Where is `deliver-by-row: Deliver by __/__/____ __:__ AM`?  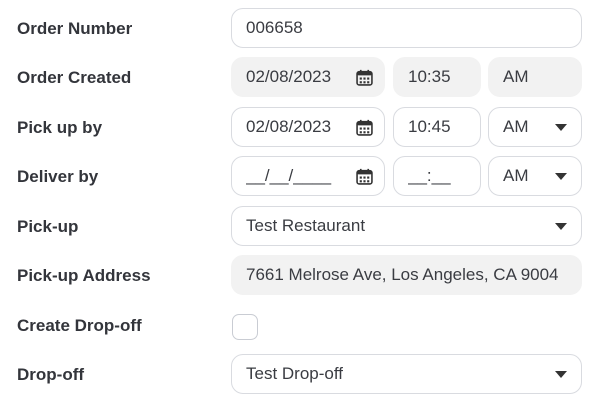 deliver-by-row: Deliver by __/__/____ __:__ AM is located at coordinates (298, 177).